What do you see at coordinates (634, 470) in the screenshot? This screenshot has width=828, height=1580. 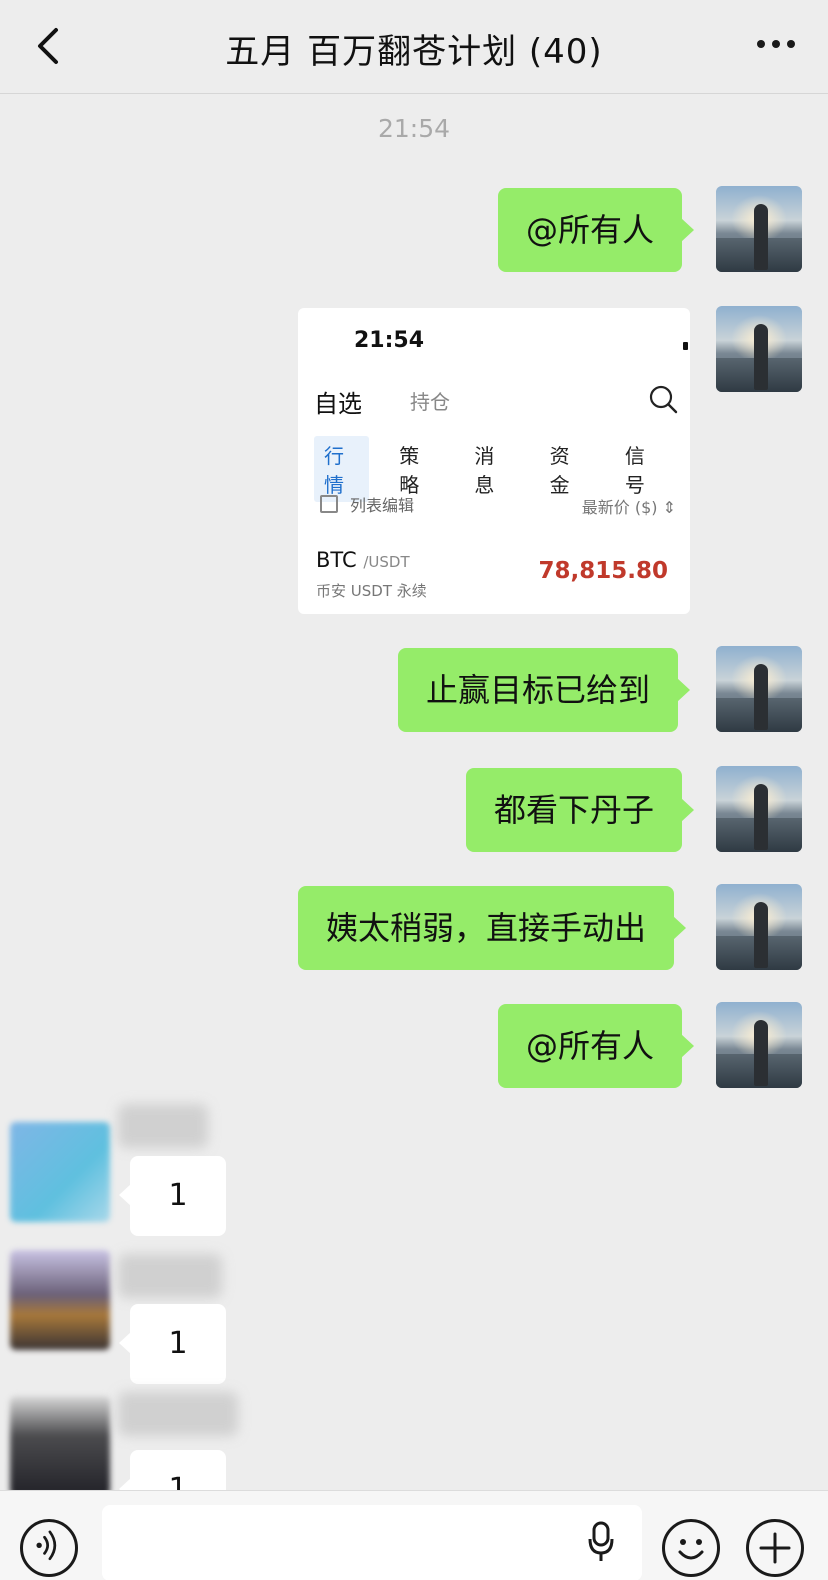 I see `card-sub-tab: 信号` at bounding box center [634, 470].